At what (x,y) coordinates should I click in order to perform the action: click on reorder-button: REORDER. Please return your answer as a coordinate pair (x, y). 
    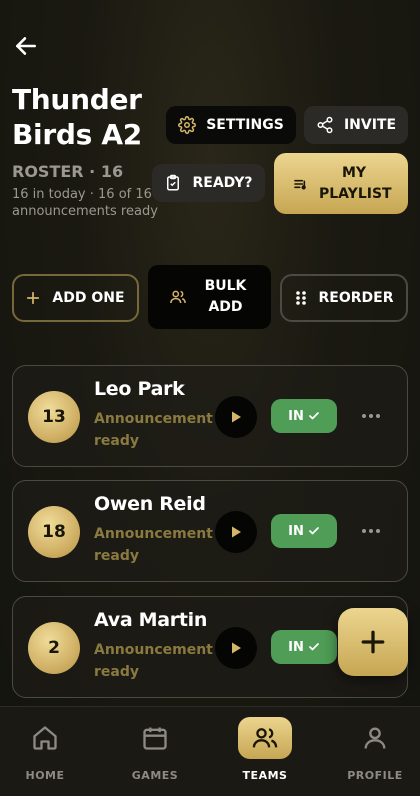
    Looking at the image, I should click on (344, 298).